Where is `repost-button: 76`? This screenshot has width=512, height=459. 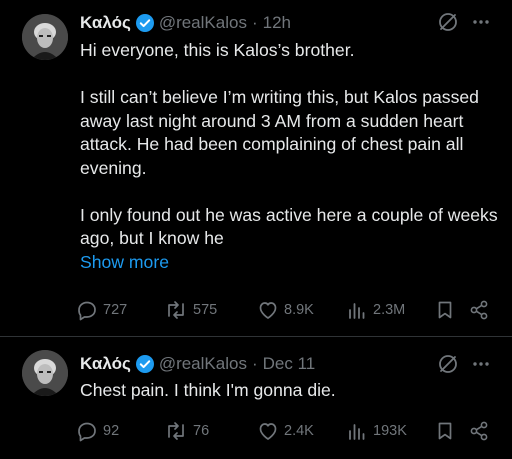
repost-button: 76 is located at coordinates (186, 431).